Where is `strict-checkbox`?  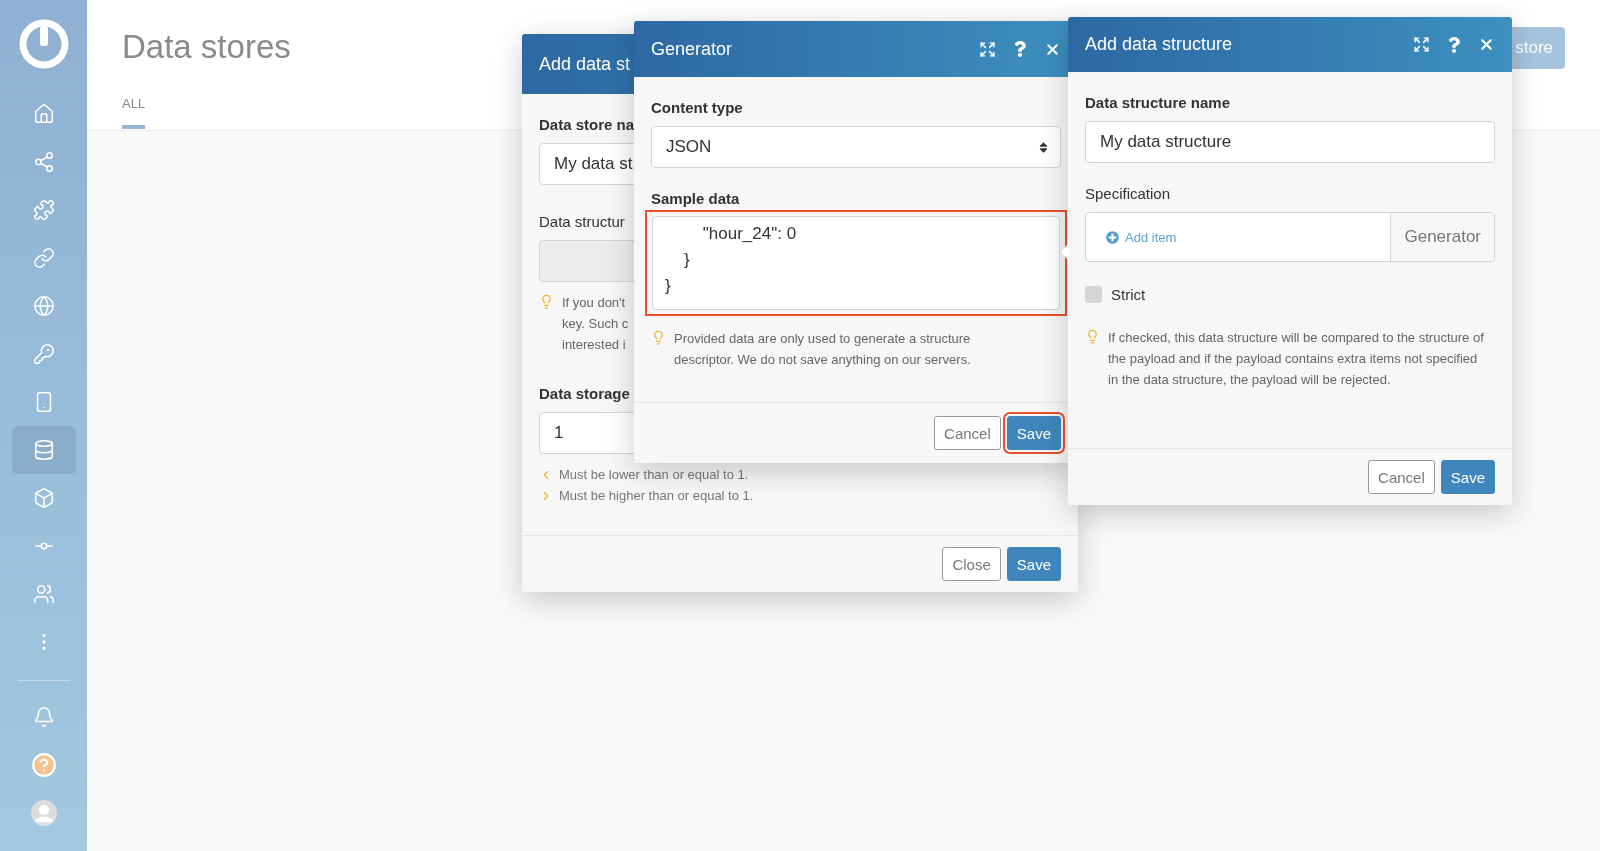
strict-checkbox is located at coordinates (1093, 294).